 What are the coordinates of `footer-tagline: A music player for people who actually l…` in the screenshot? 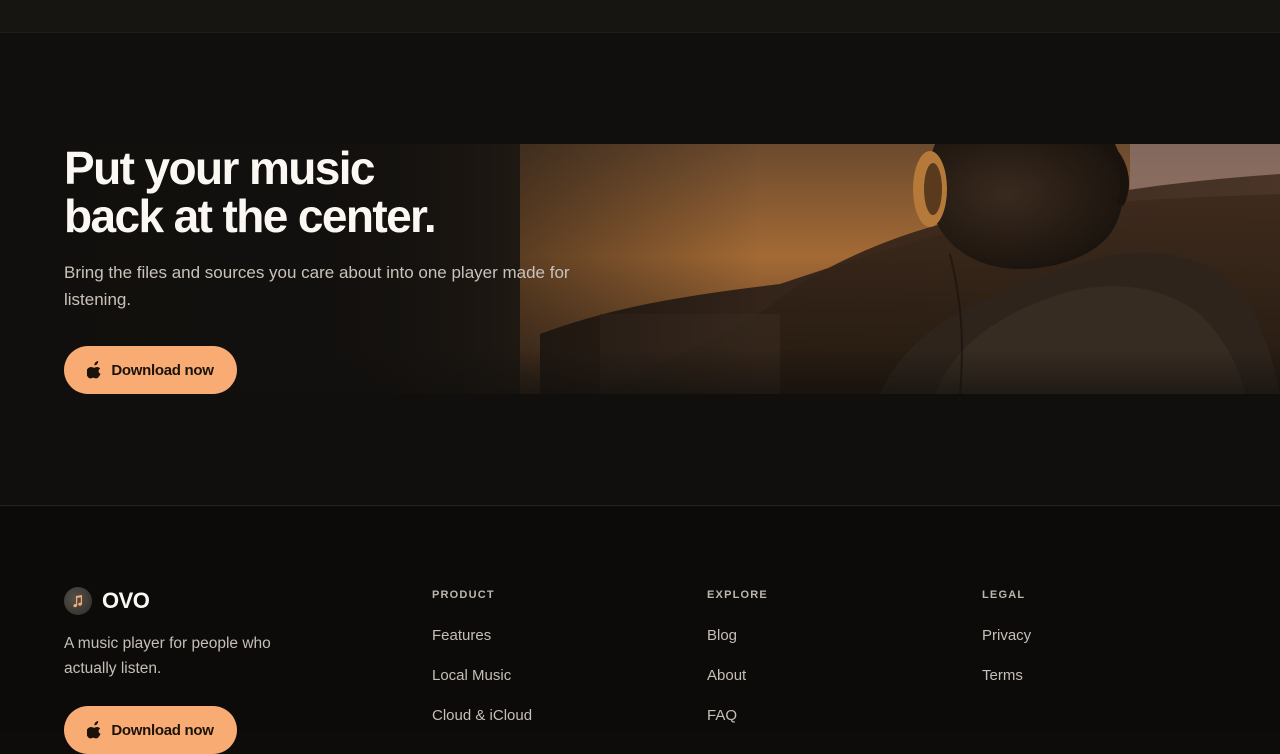 It's located at (167, 656).